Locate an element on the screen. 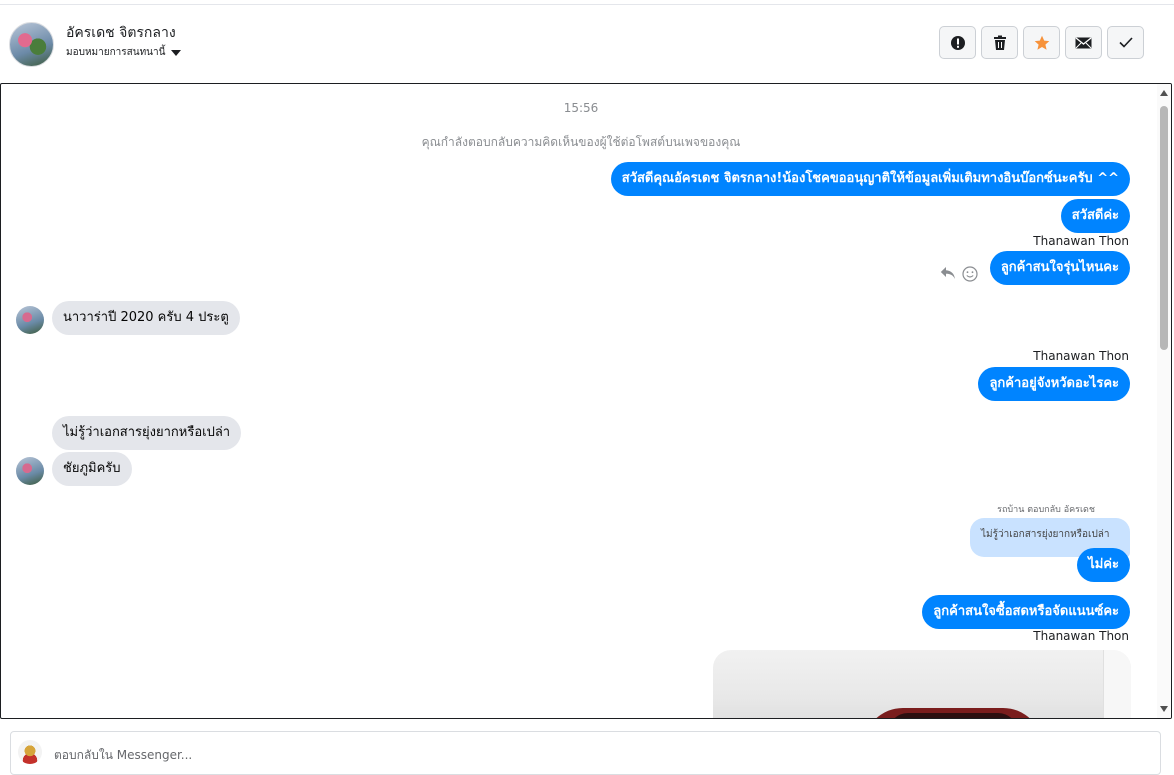  scroll-down-icon is located at coordinates (1164, 709).